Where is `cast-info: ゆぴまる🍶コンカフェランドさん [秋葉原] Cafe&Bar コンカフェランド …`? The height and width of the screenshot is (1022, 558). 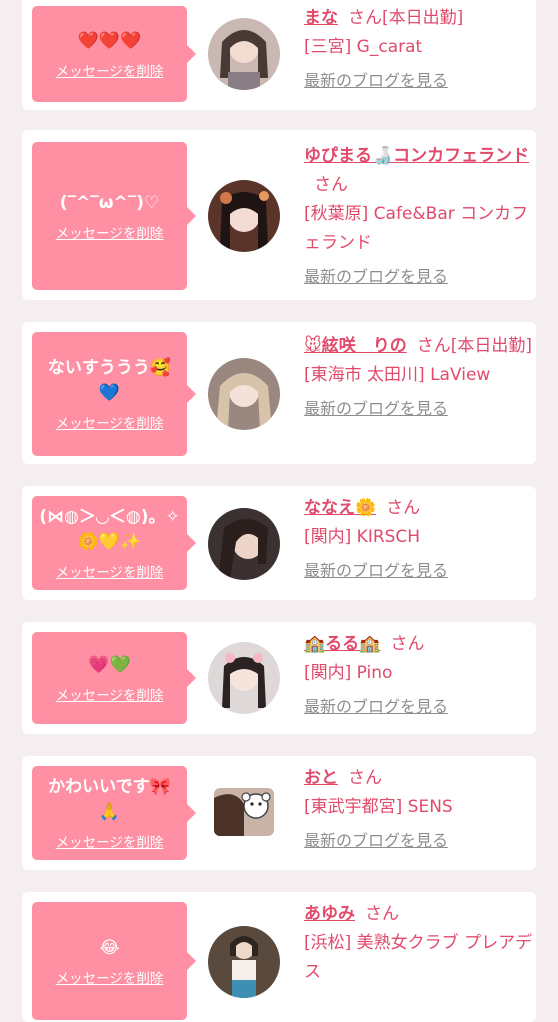 cast-info: ゆぴまる🍶コンカフェランドさん [秋葉原] Cafe&Bar コンカフェランド … is located at coordinates (419, 217).